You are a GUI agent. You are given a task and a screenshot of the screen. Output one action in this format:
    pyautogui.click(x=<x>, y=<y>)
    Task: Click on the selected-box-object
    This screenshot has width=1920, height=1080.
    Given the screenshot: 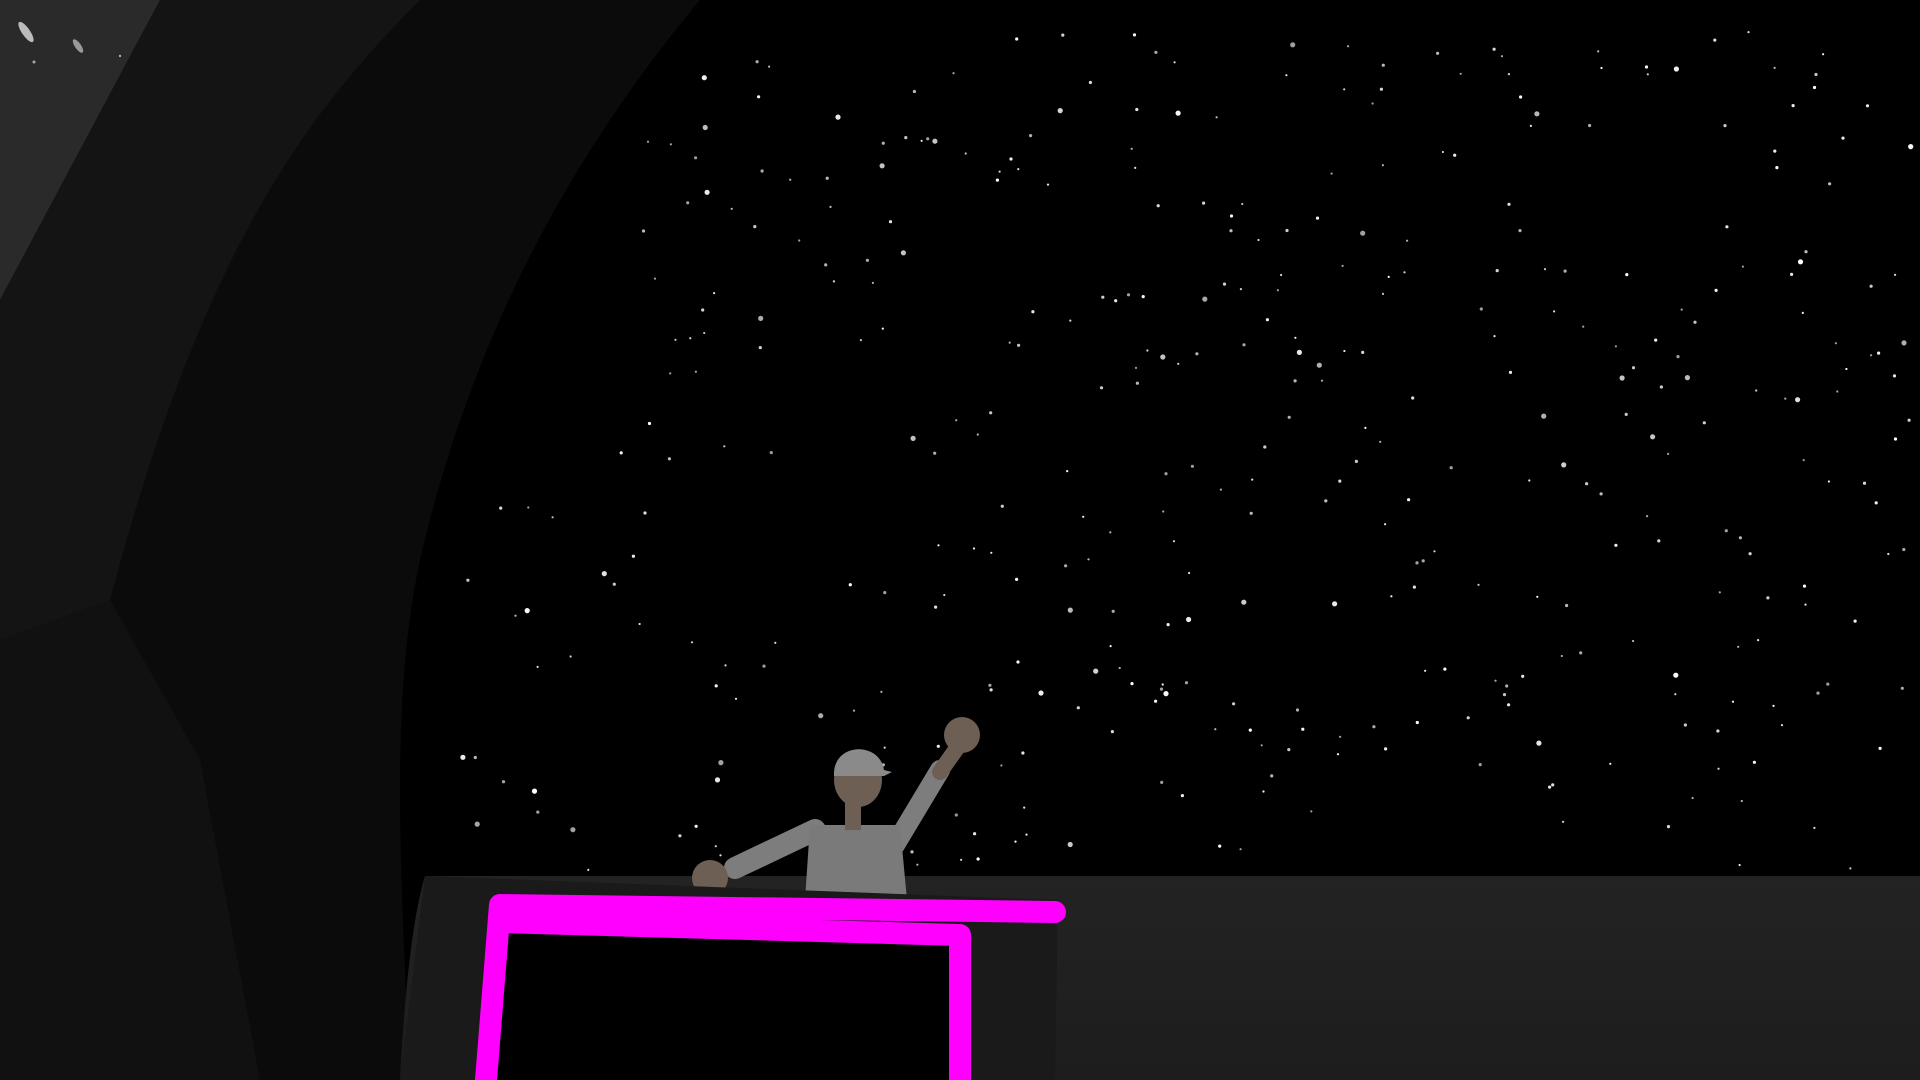 What is the action you would take?
    pyautogui.click(x=733, y=978)
    